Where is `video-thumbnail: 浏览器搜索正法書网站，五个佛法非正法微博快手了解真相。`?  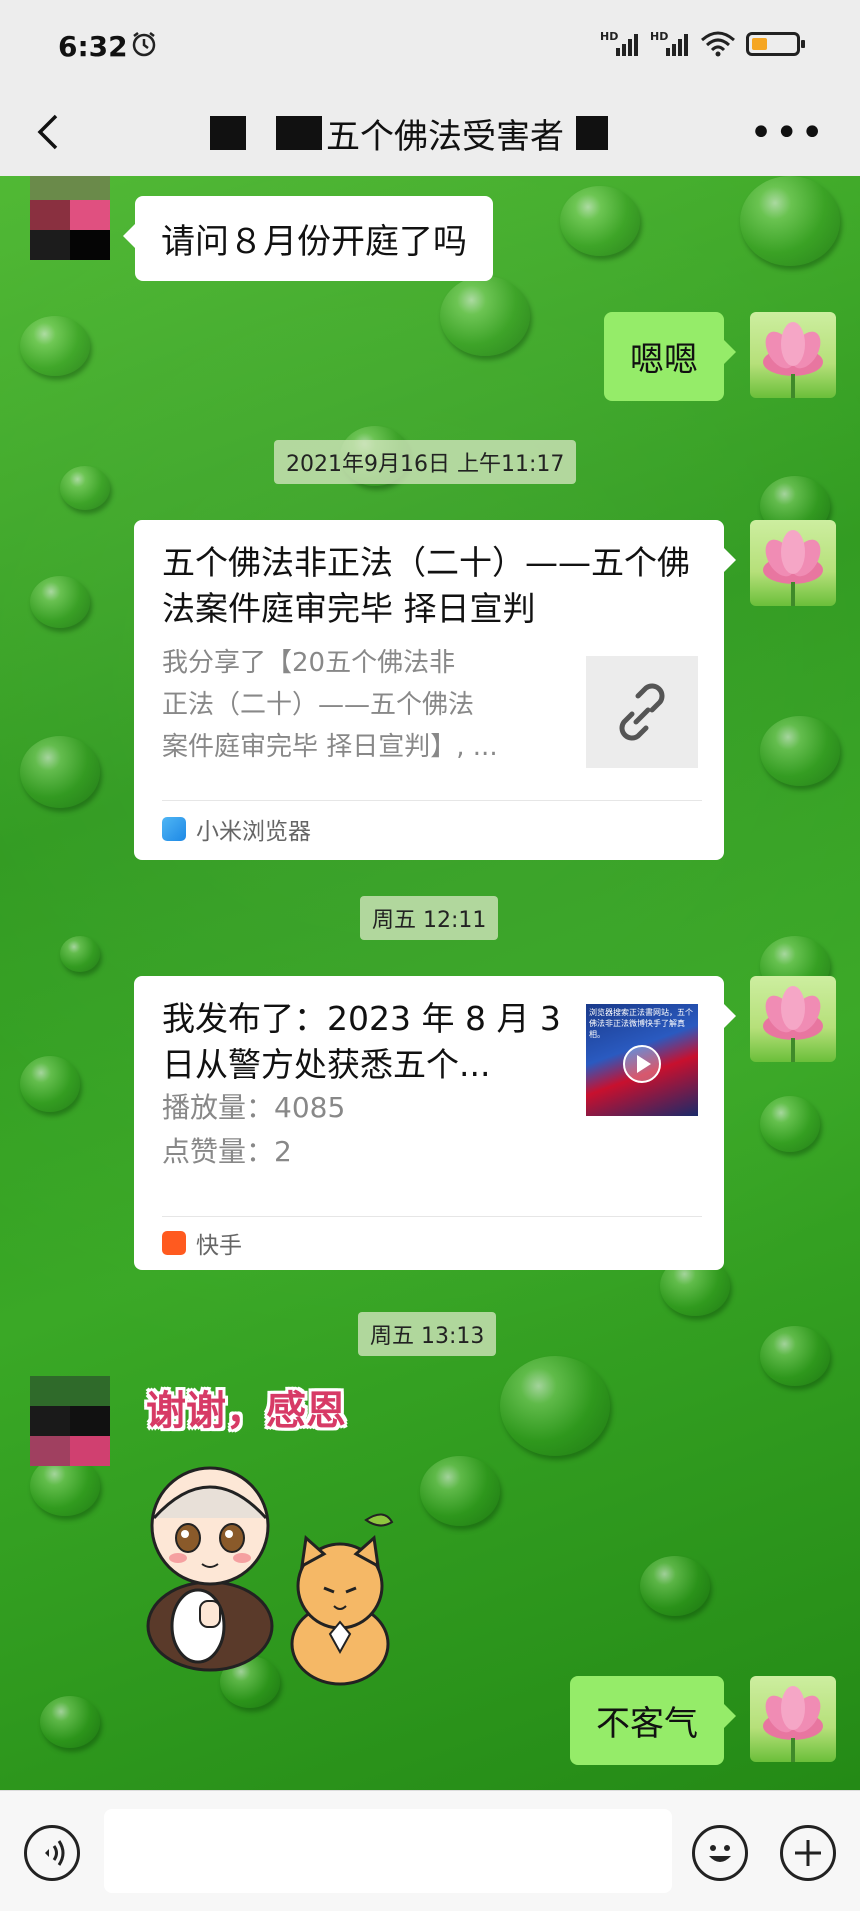
video-thumbnail: 浏览器搜索正法書网站，五个佛法非正法微博快手了解真相。 is located at coordinates (642, 1060).